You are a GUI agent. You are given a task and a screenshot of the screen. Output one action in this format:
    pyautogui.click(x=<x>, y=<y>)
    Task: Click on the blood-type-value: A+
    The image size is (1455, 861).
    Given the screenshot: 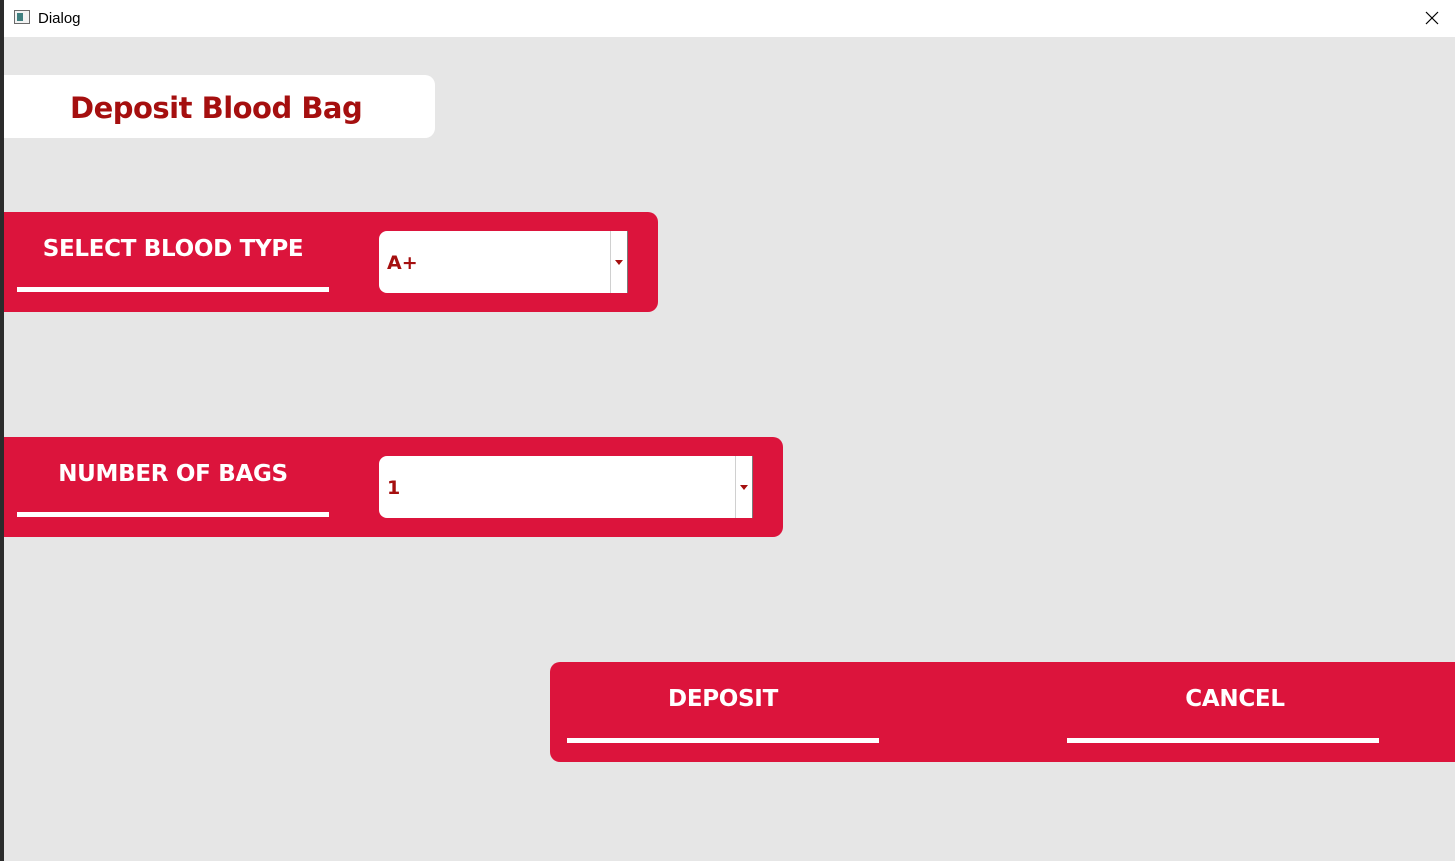 What is the action you would take?
    pyautogui.click(x=402, y=263)
    